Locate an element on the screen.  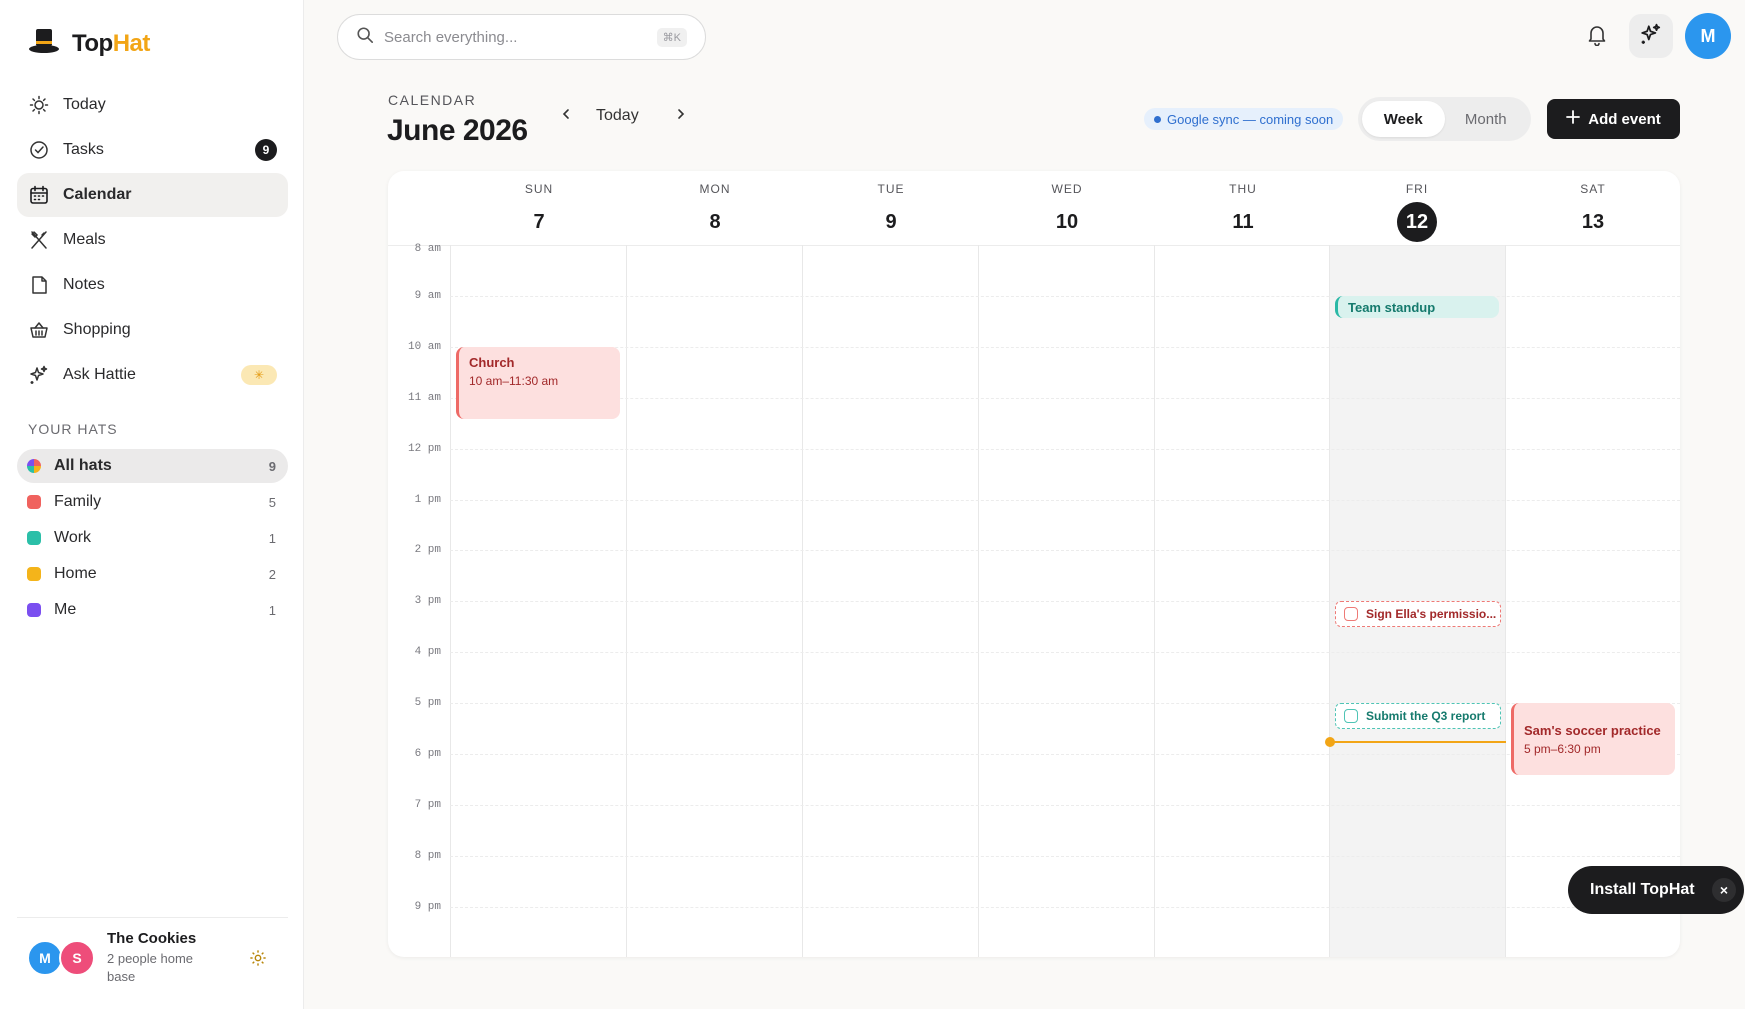
task-submit-q3-report: Submit the Q3 report is located at coordinates (1418, 716).